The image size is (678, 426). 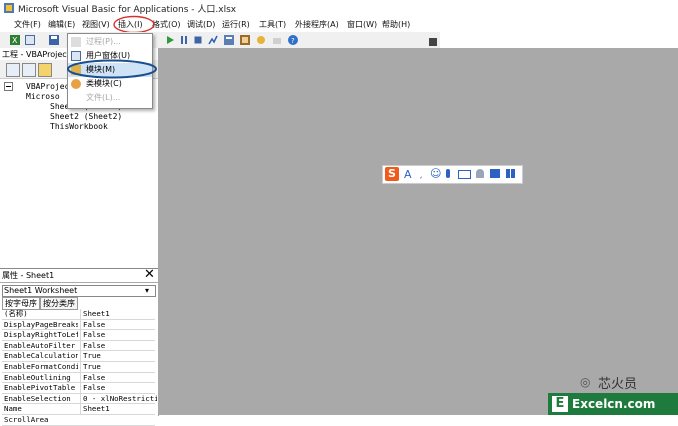 I want to click on property-key: DisplayPageBreaks, so click(x=41, y=324).